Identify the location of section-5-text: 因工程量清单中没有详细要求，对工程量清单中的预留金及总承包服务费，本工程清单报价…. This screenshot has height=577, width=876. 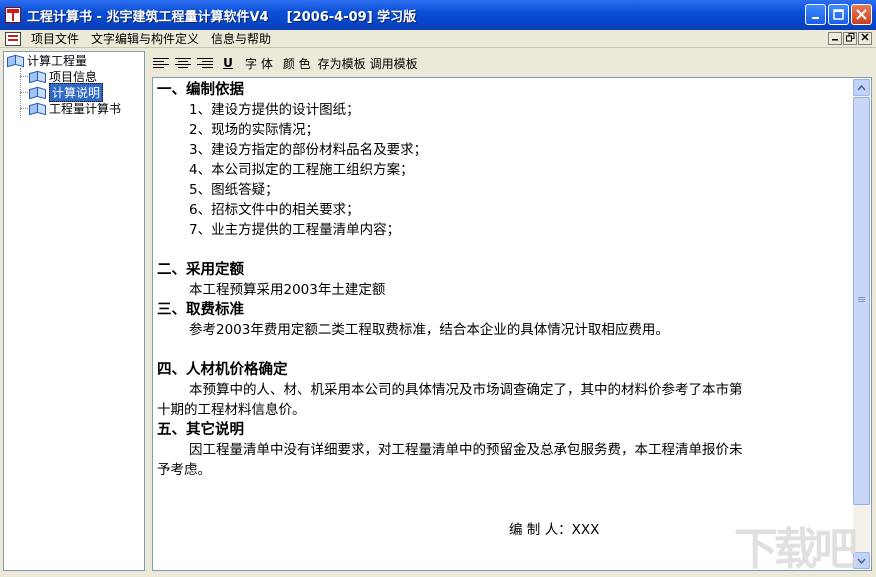
(466, 450).